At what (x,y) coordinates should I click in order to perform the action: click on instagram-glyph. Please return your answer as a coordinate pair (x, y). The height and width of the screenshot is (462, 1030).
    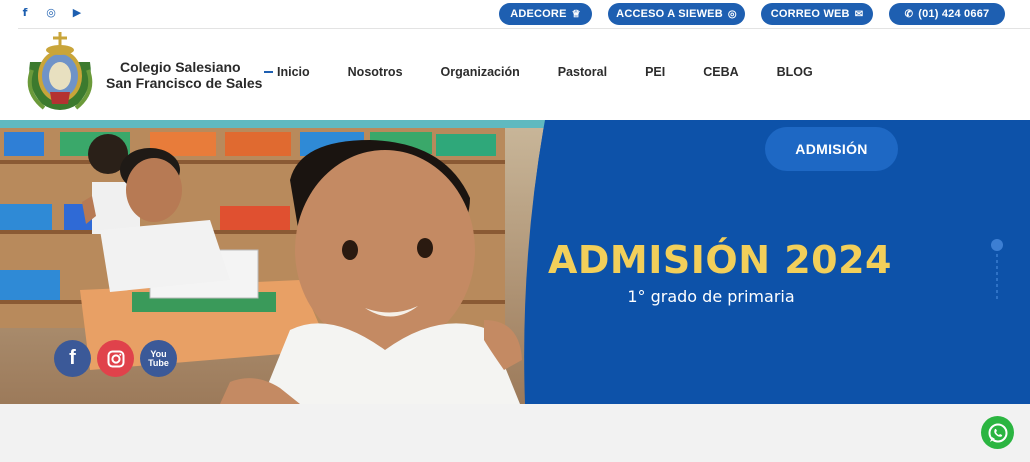
    Looking at the image, I should click on (115, 358).